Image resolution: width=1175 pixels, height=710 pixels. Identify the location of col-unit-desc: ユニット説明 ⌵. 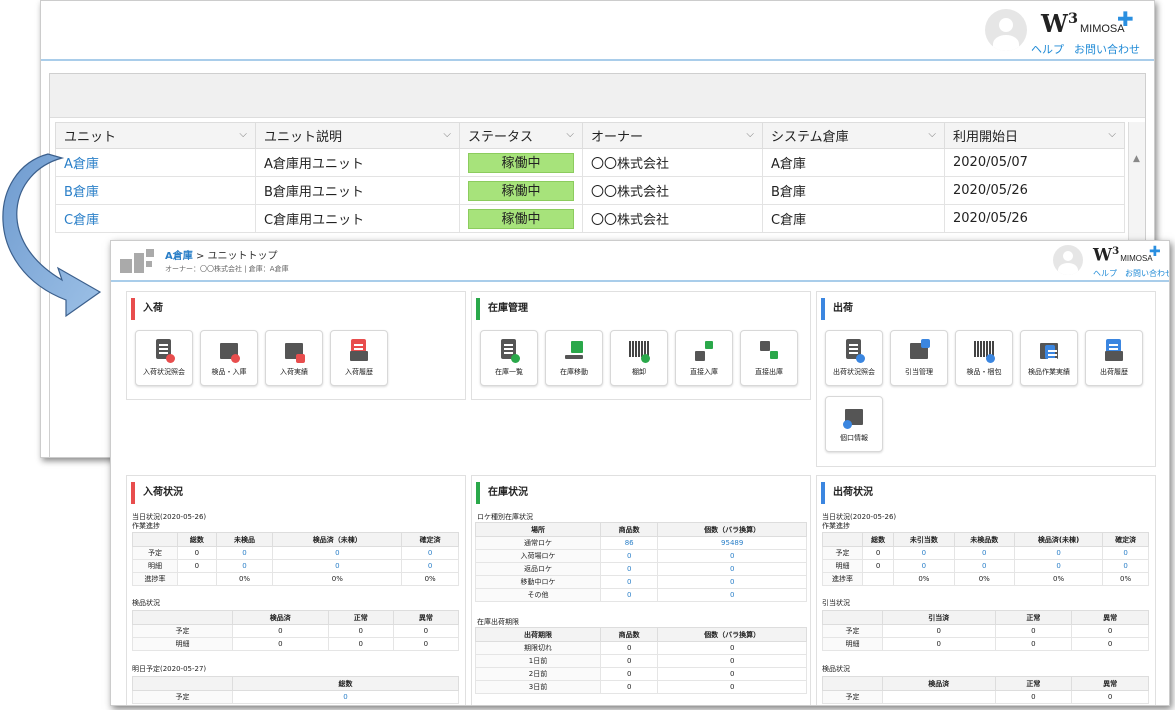
(357, 135).